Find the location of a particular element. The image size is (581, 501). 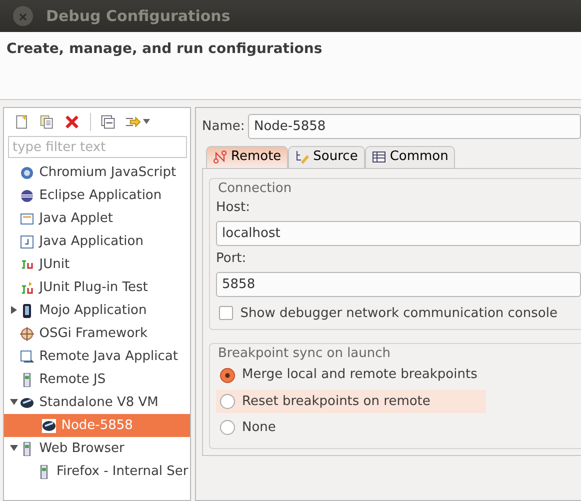

tree-label: JUnit Plug-in Test is located at coordinates (93, 288).